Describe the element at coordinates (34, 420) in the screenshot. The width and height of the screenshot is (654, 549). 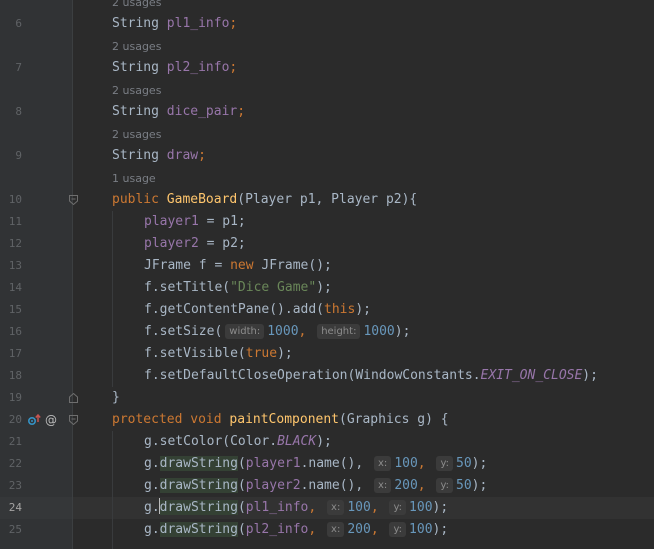
I see `override-method-icon` at that location.